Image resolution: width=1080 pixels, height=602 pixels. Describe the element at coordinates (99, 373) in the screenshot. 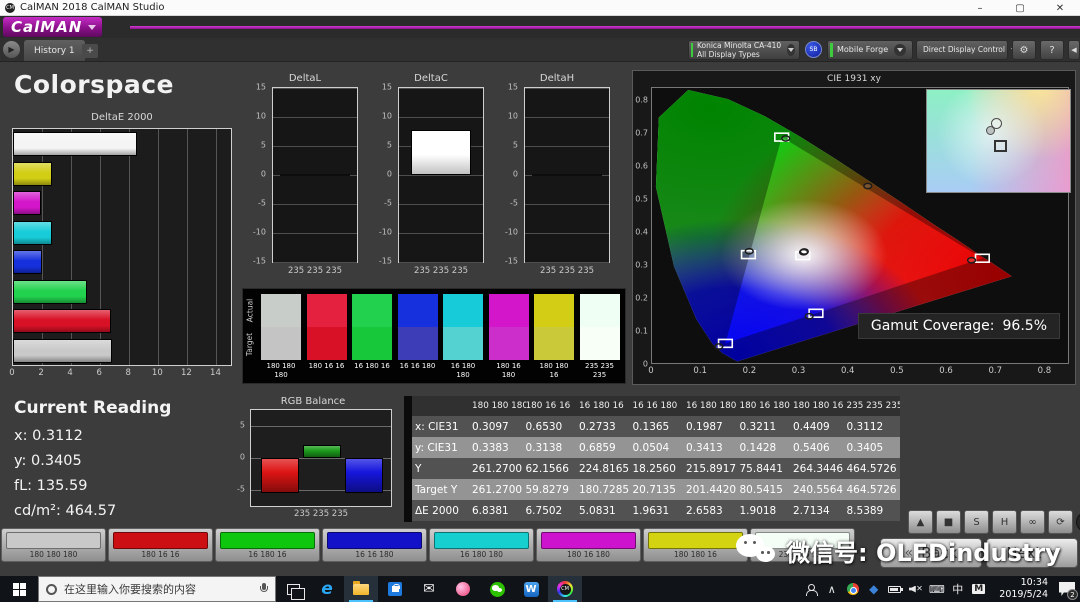

I see `x-tick-label: 6` at that location.